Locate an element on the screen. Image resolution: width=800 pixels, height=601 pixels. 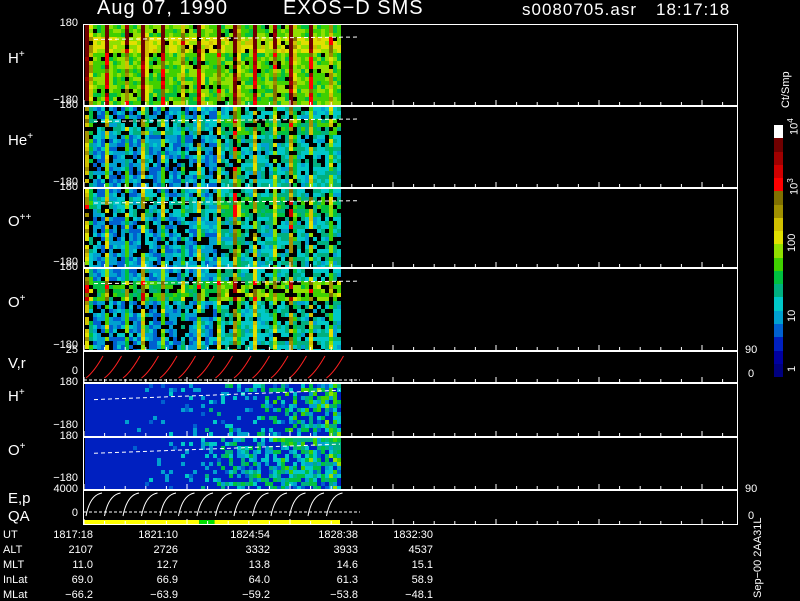
ephemeris-cell-inlat: 61.3 is located at coordinates (328, 580).